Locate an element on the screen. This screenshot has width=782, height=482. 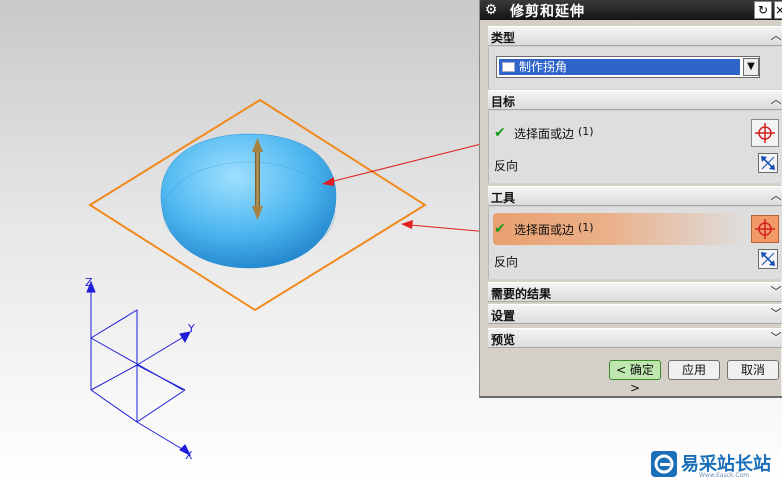
section-label-settings: 设置 is located at coordinates (503, 316).